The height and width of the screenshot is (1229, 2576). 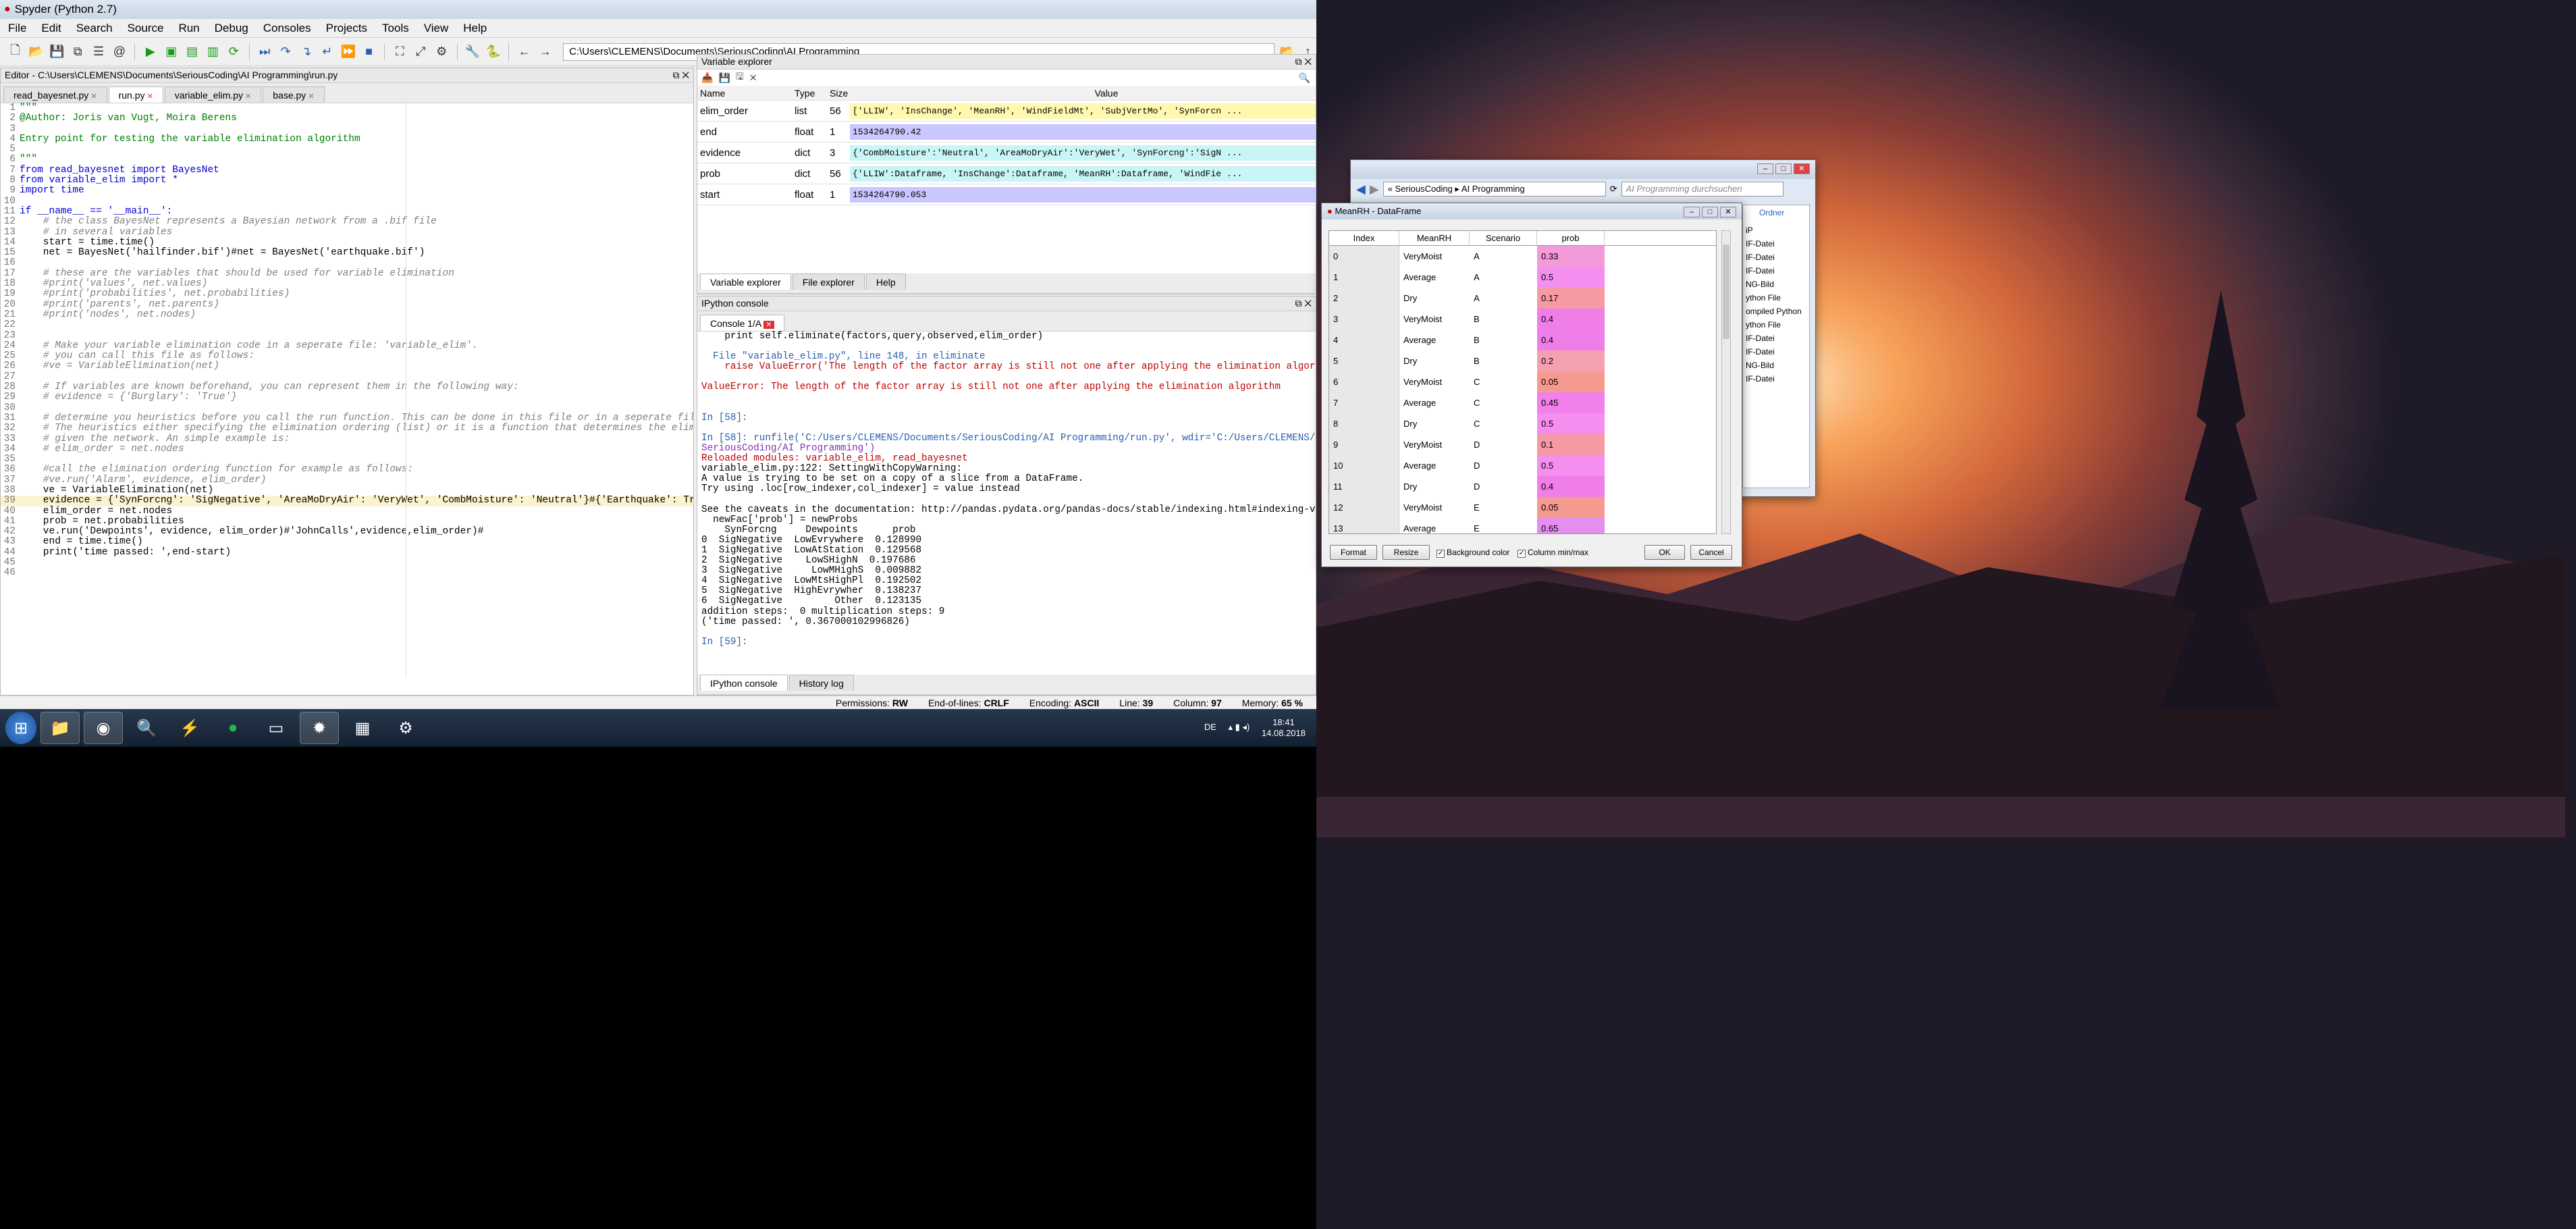 I want to click on df-row: 12 VeryMoist E 0.05, so click(x=1523, y=508).